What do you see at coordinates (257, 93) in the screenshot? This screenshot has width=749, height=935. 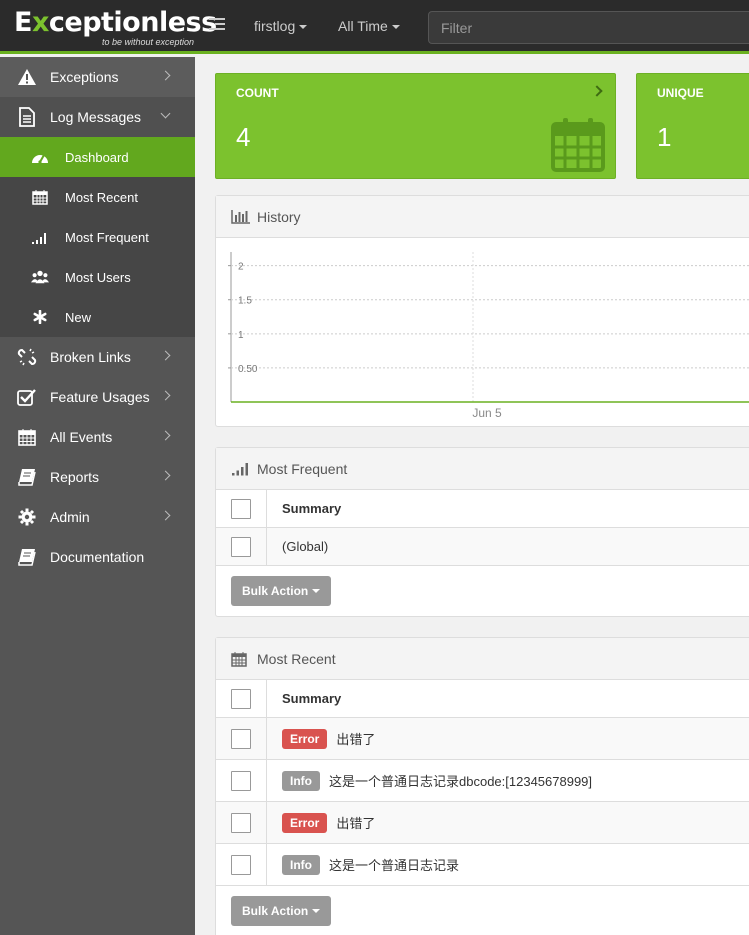 I see `count-label: COUNT` at bounding box center [257, 93].